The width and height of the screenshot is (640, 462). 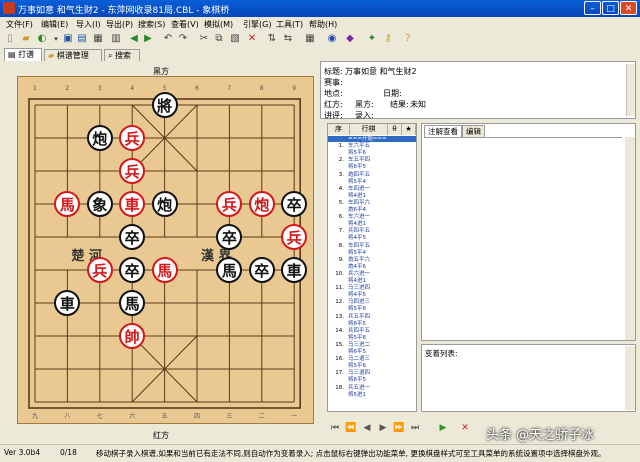 I want to click on cut-icon: ✂, so click(x=204, y=39).